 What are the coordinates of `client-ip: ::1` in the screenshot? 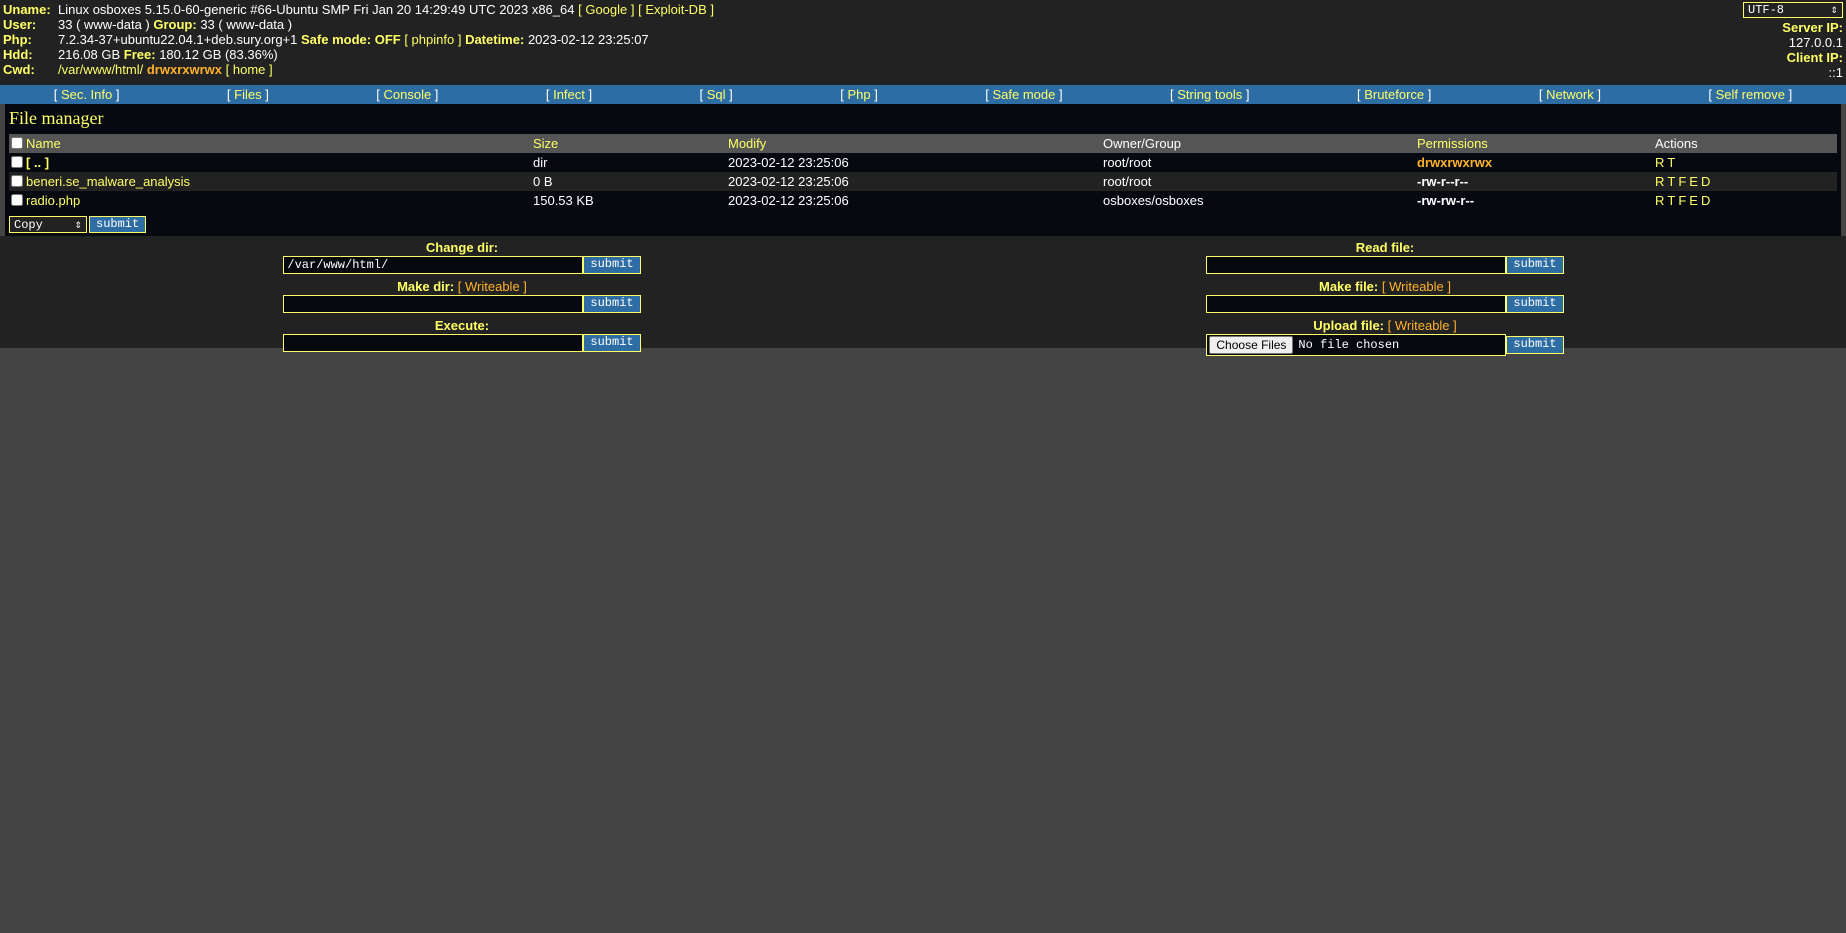 It's located at (1835, 72).